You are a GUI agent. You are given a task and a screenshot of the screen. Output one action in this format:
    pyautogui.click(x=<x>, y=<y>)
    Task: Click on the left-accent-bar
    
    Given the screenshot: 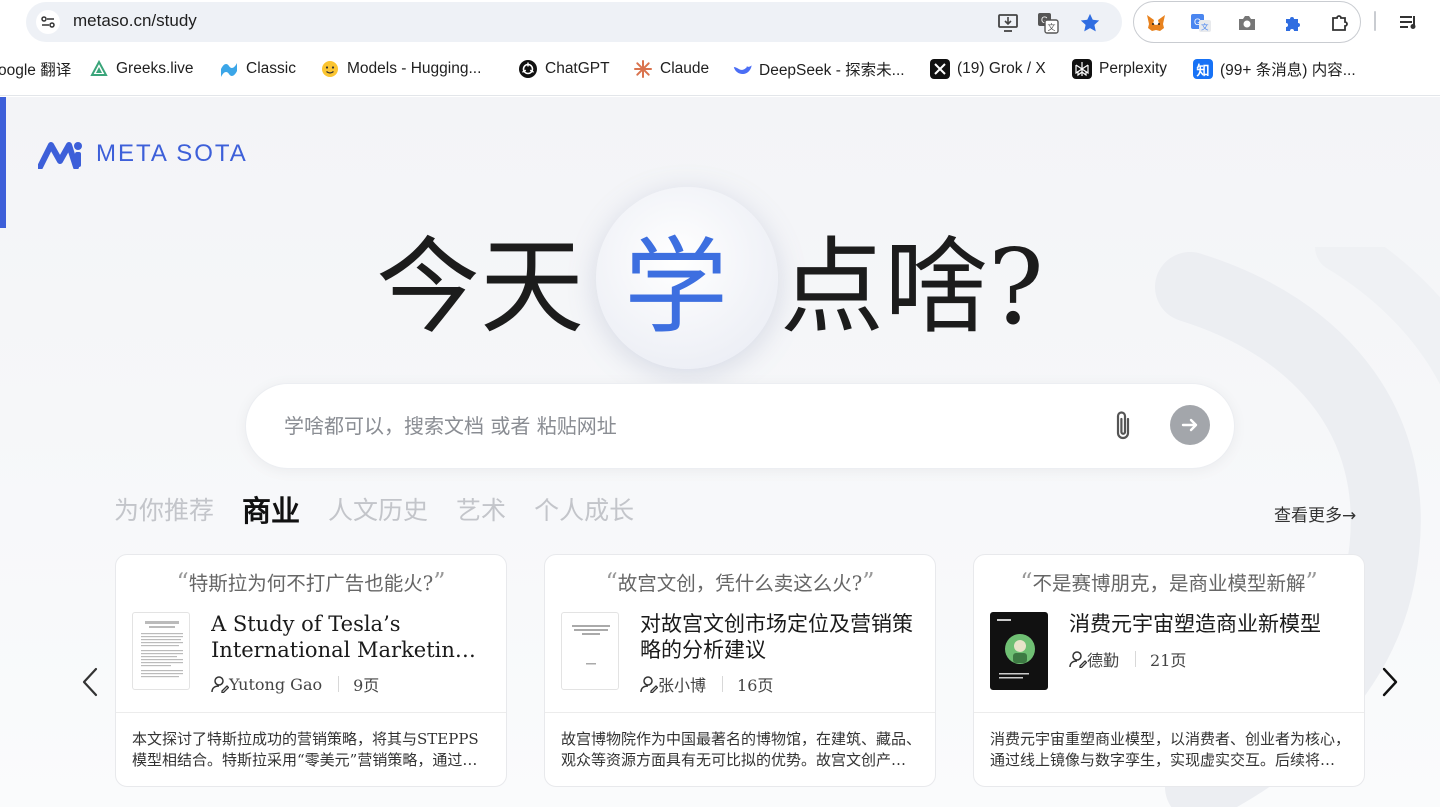 What is the action you would take?
    pyautogui.click(x=3, y=162)
    